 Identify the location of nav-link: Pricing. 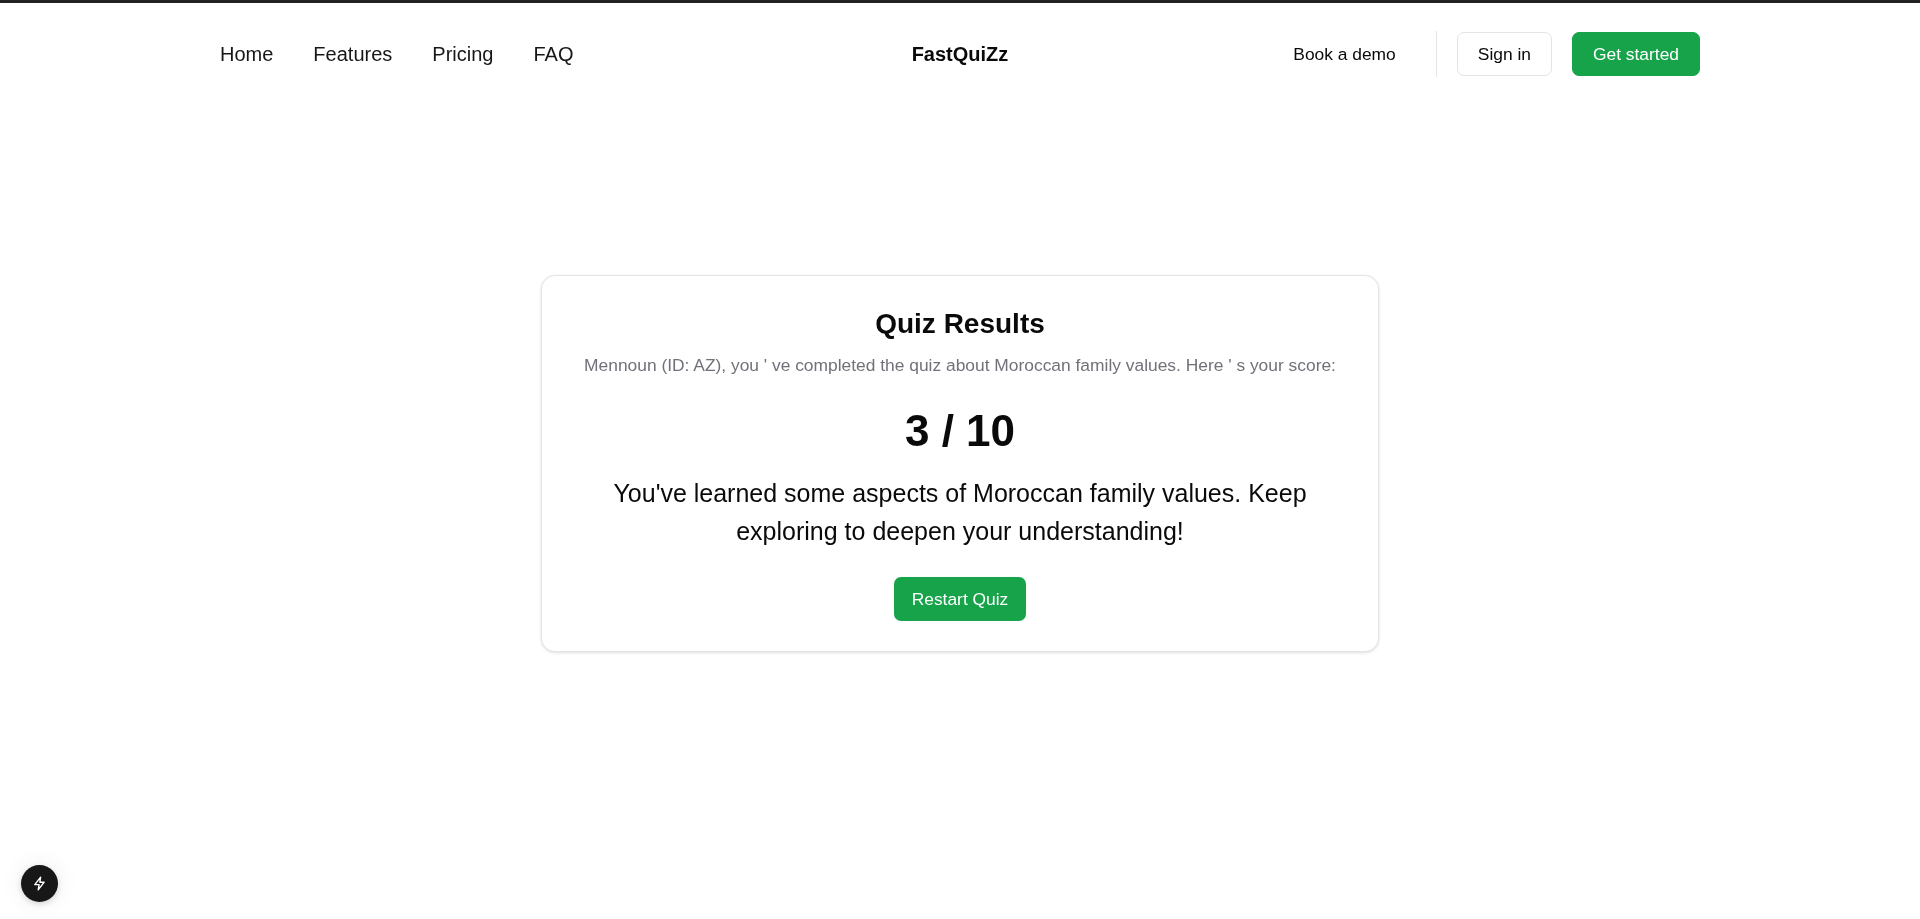
(463, 54).